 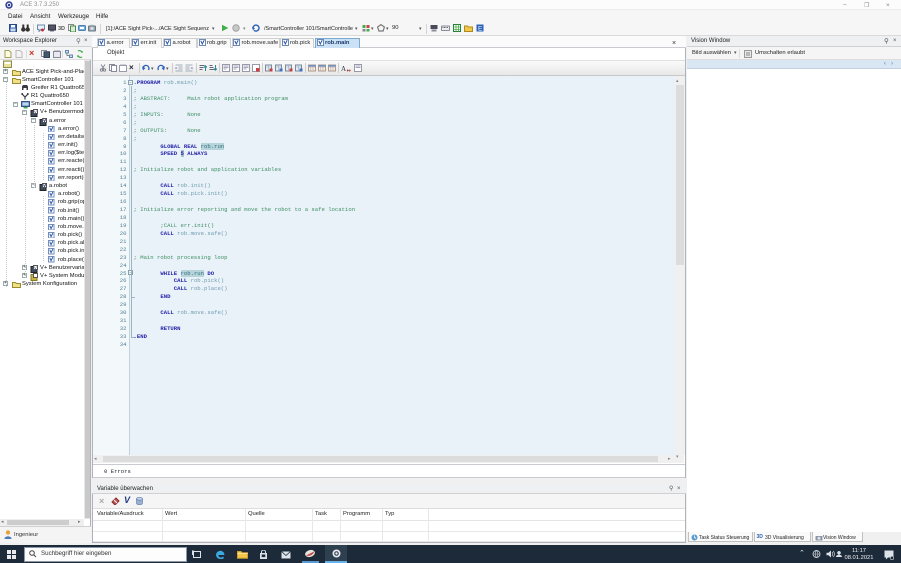 What do you see at coordinates (480, 29) in the screenshot?
I see `svg-text: E` at bounding box center [480, 29].